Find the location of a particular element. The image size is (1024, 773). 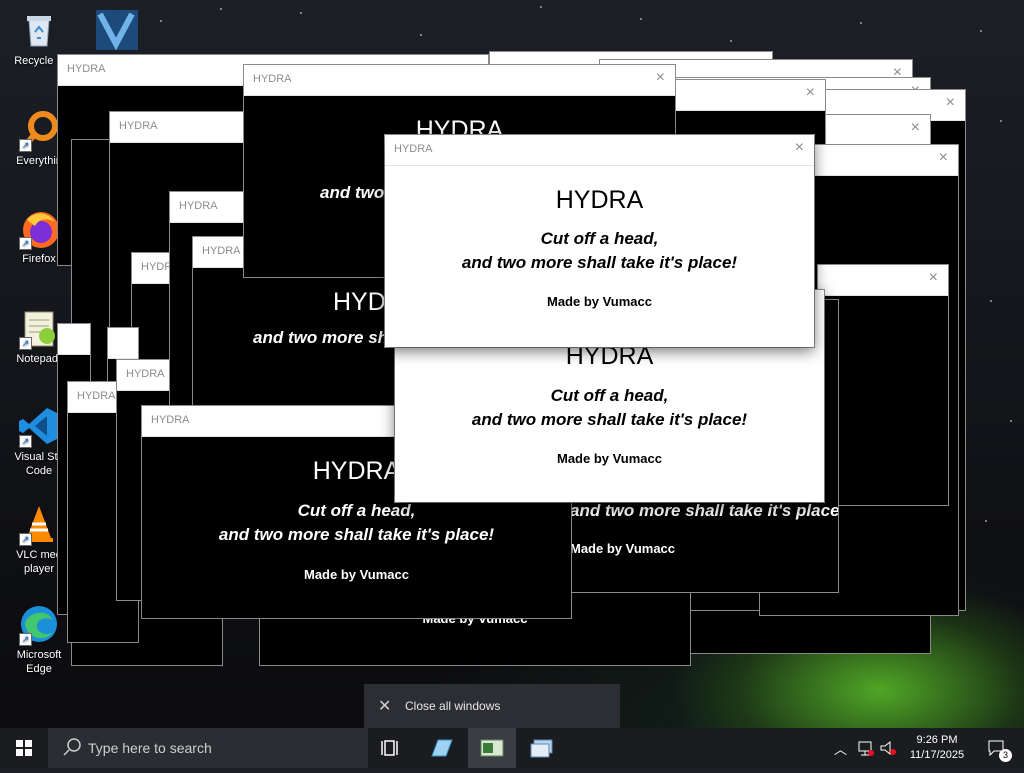

taskbar-app-hydra is located at coordinates (492, 748).